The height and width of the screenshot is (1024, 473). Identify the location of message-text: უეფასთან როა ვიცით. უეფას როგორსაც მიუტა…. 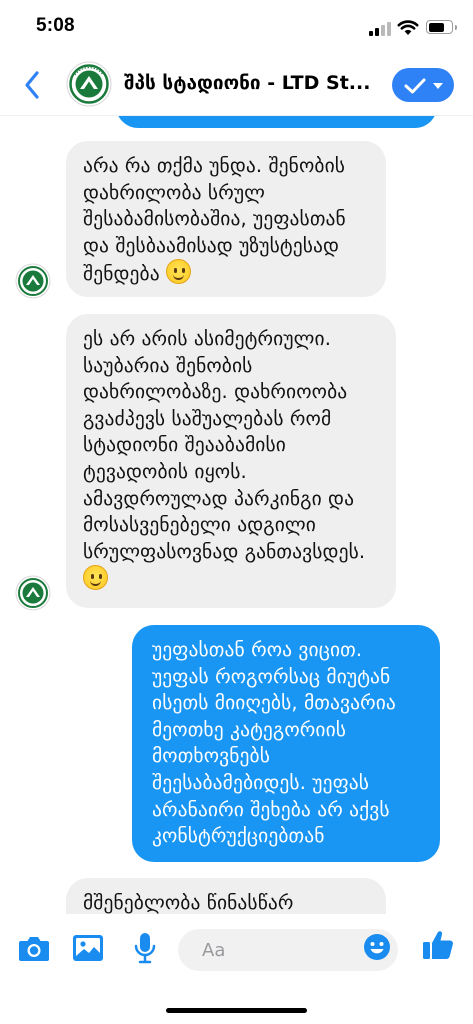
(274, 743).